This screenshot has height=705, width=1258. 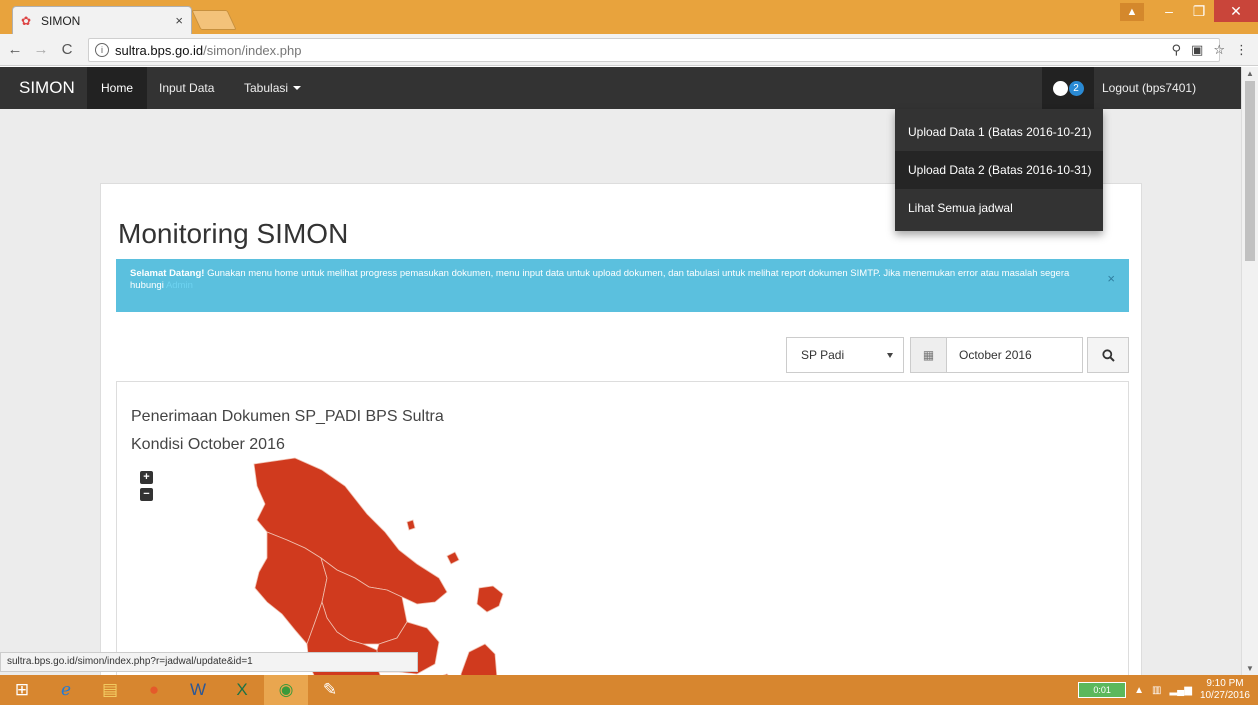 I want to click on tab-title: SIMON, so click(x=61, y=20).